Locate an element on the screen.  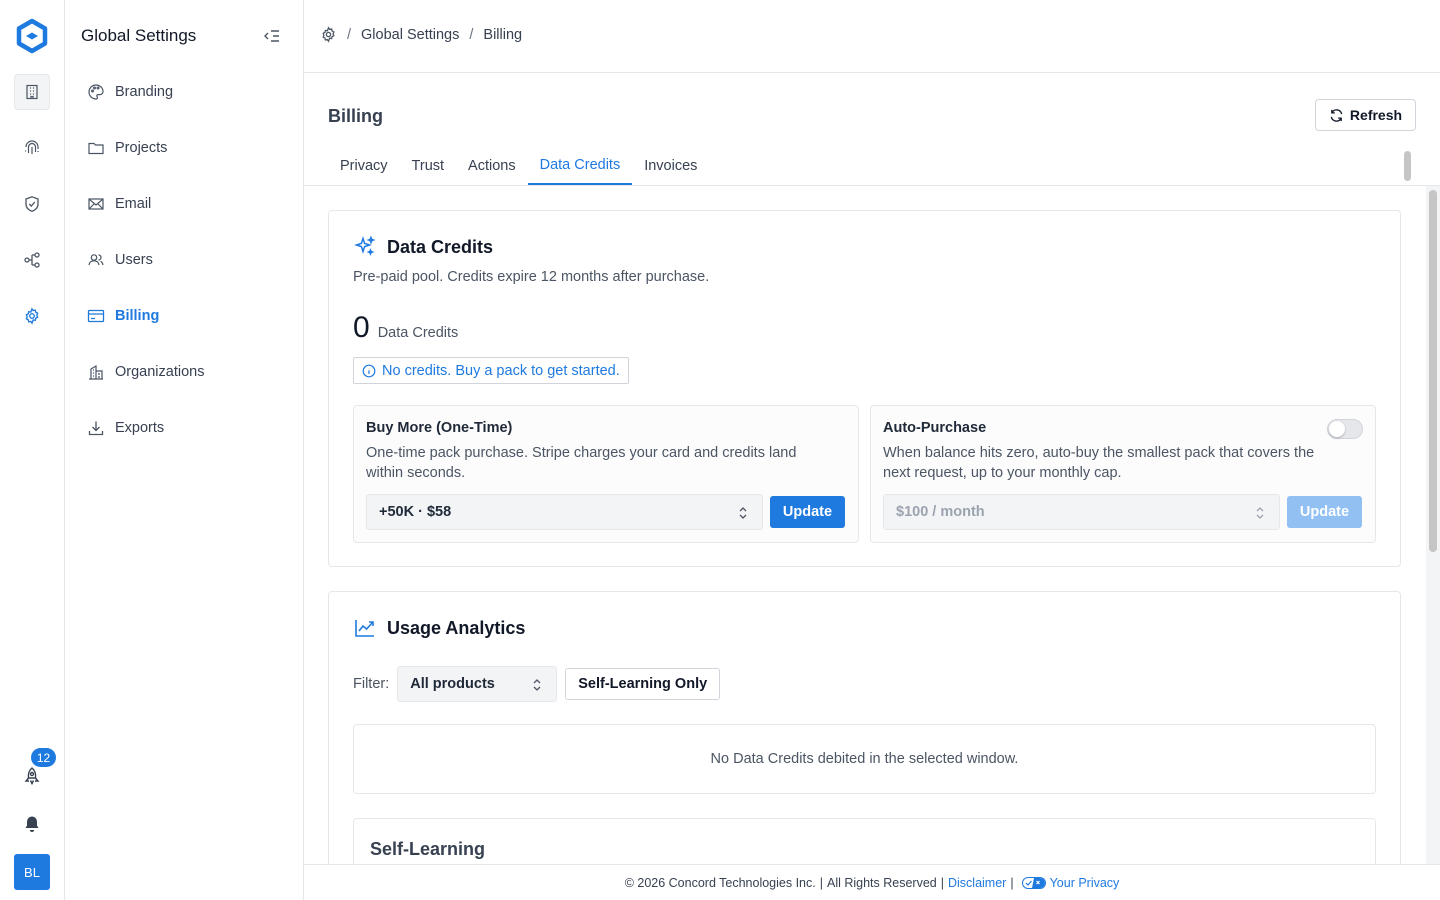
rail-security-button is located at coordinates (32, 204).